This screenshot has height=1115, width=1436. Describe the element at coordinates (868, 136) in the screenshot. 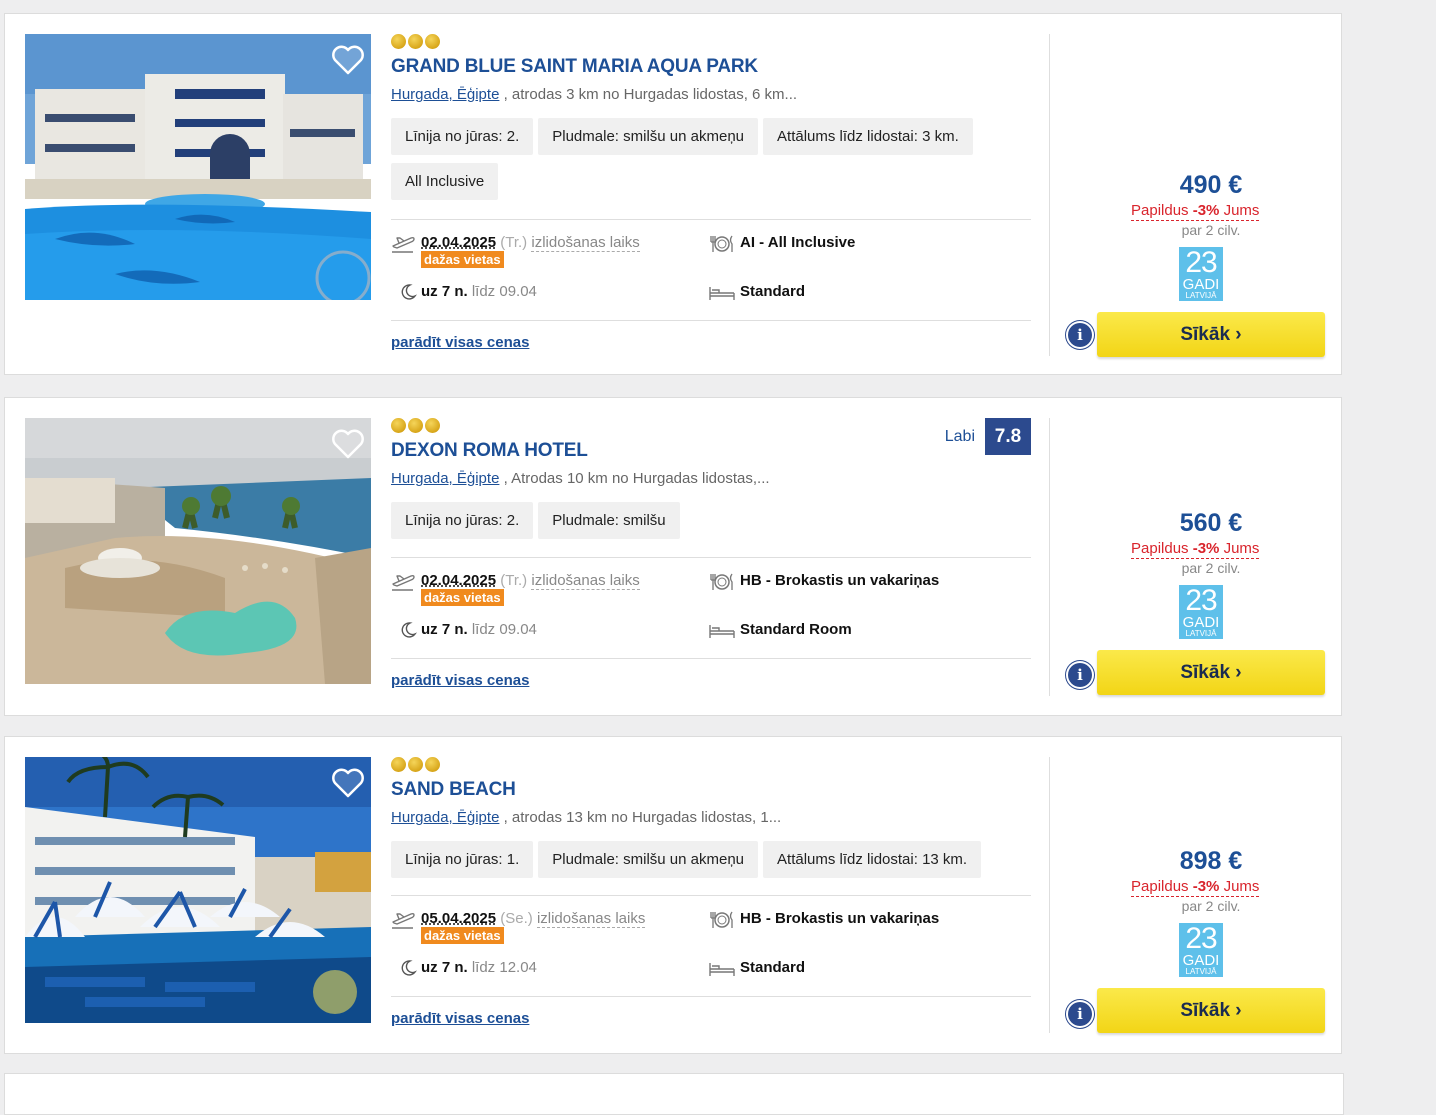

I see `tag-airport-distance: Attālums līdz lidostai: 3 km.` at that location.